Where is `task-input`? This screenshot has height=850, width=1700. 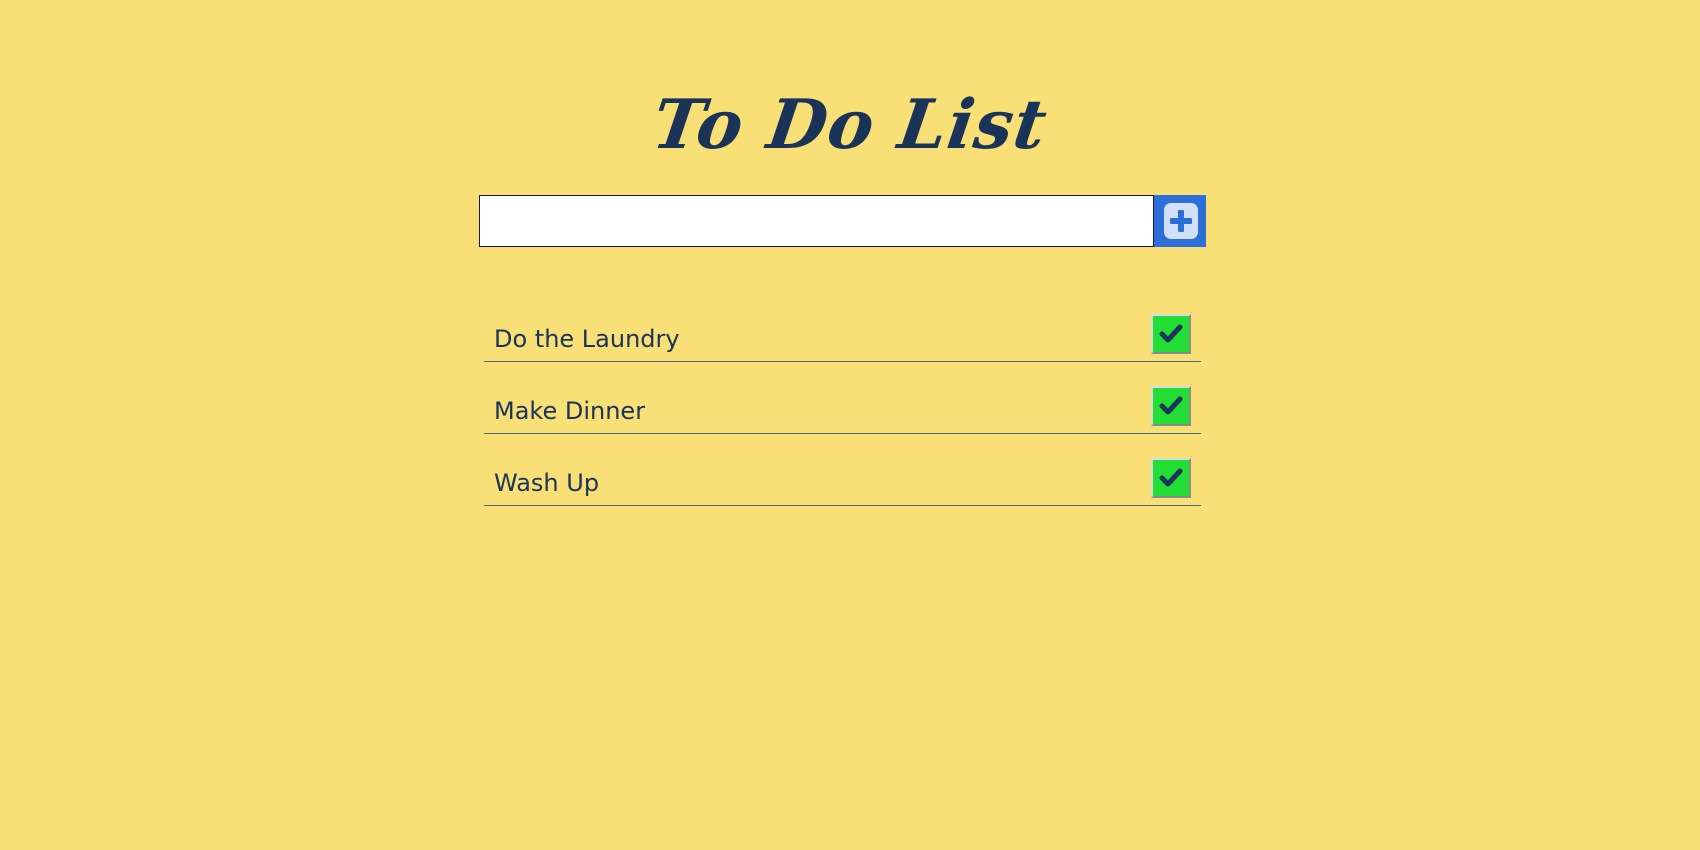 task-input is located at coordinates (816, 221).